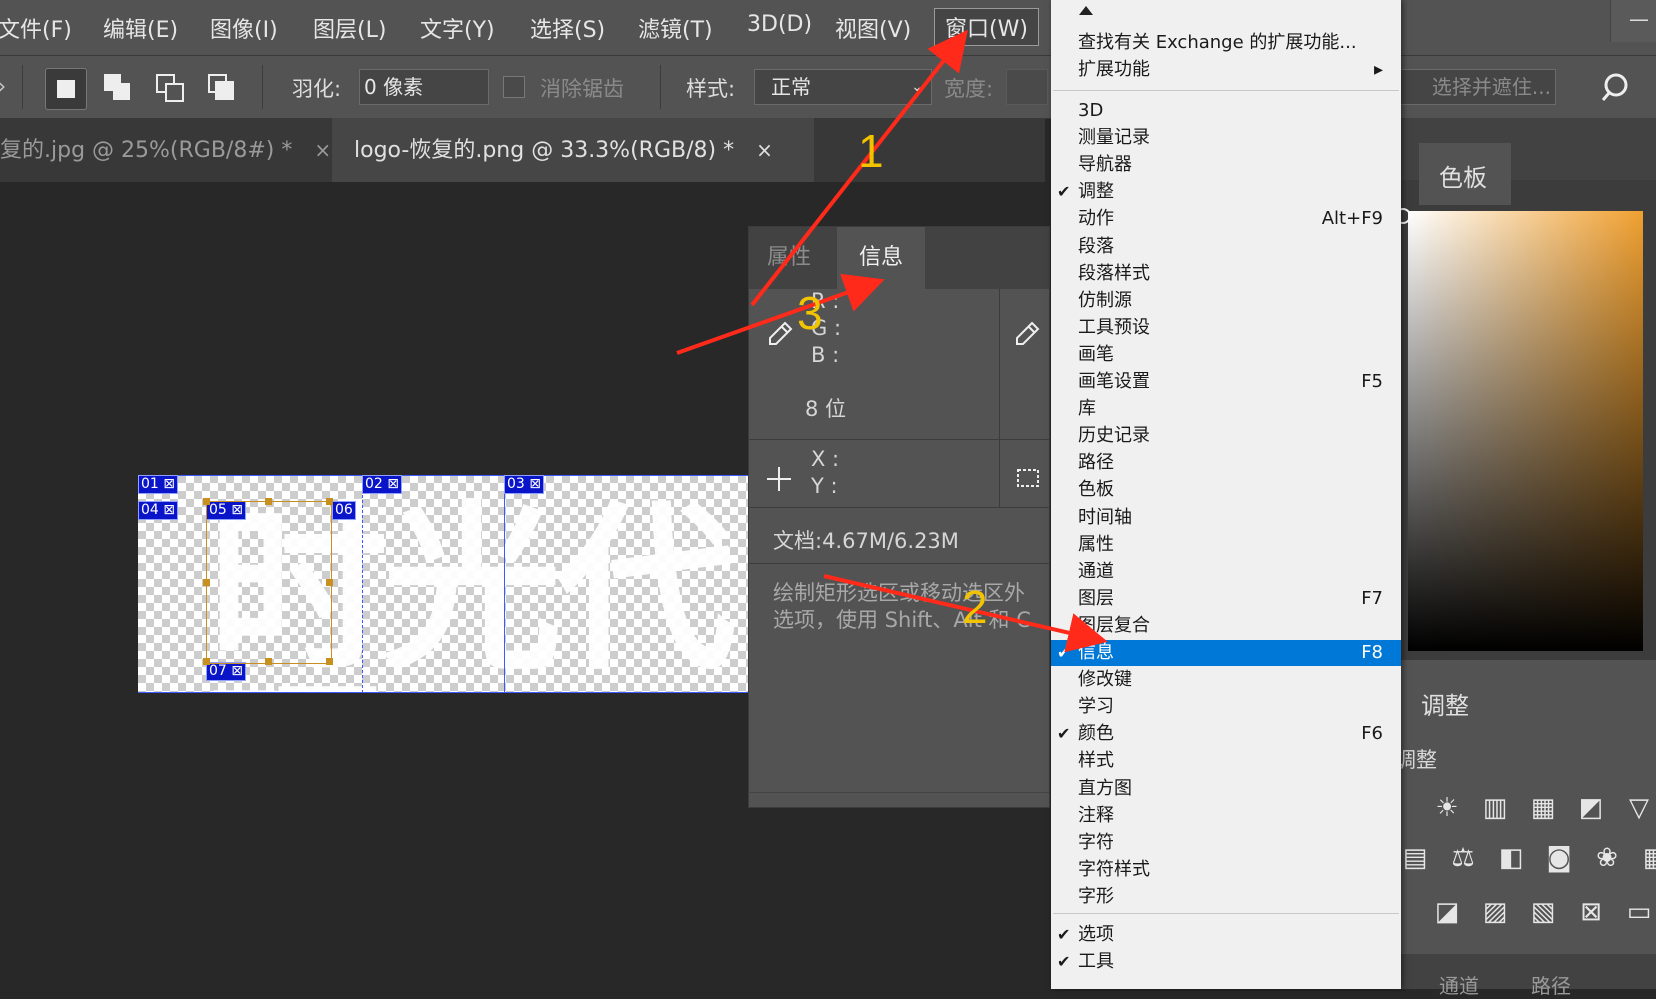 The image size is (1656, 999). What do you see at coordinates (810, 313) in the screenshot?
I see `annotation-number-3: 3` at bounding box center [810, 313].